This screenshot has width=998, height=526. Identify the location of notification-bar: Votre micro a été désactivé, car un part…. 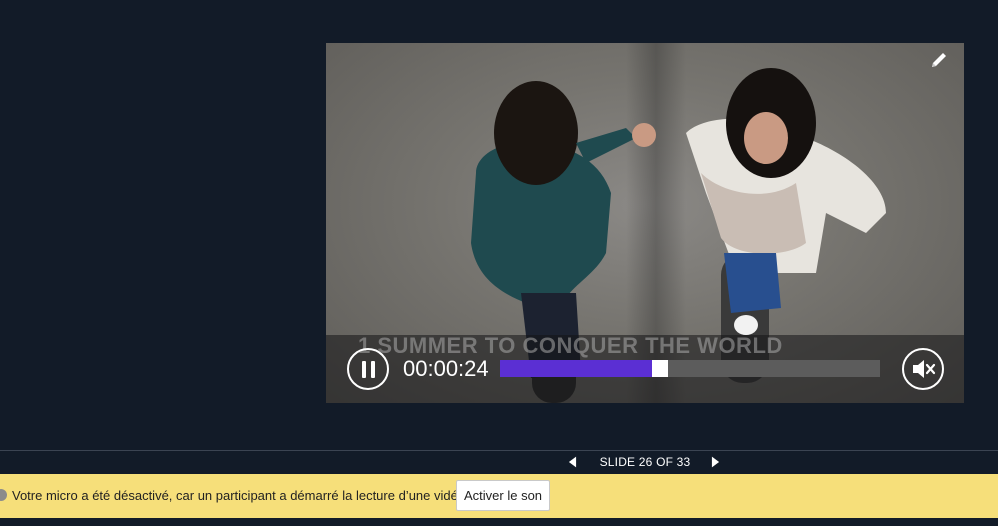
(499, 496).